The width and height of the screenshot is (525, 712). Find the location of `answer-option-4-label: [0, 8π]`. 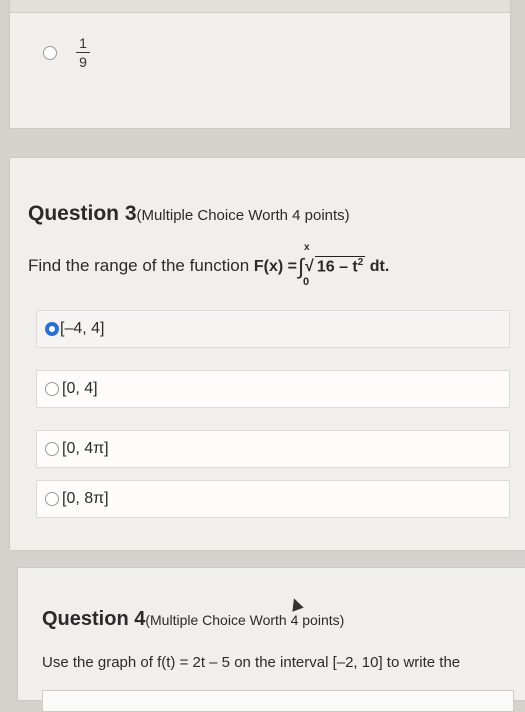

answer-option-4-label: [0, 8π] is located at coordinates (85, 498).